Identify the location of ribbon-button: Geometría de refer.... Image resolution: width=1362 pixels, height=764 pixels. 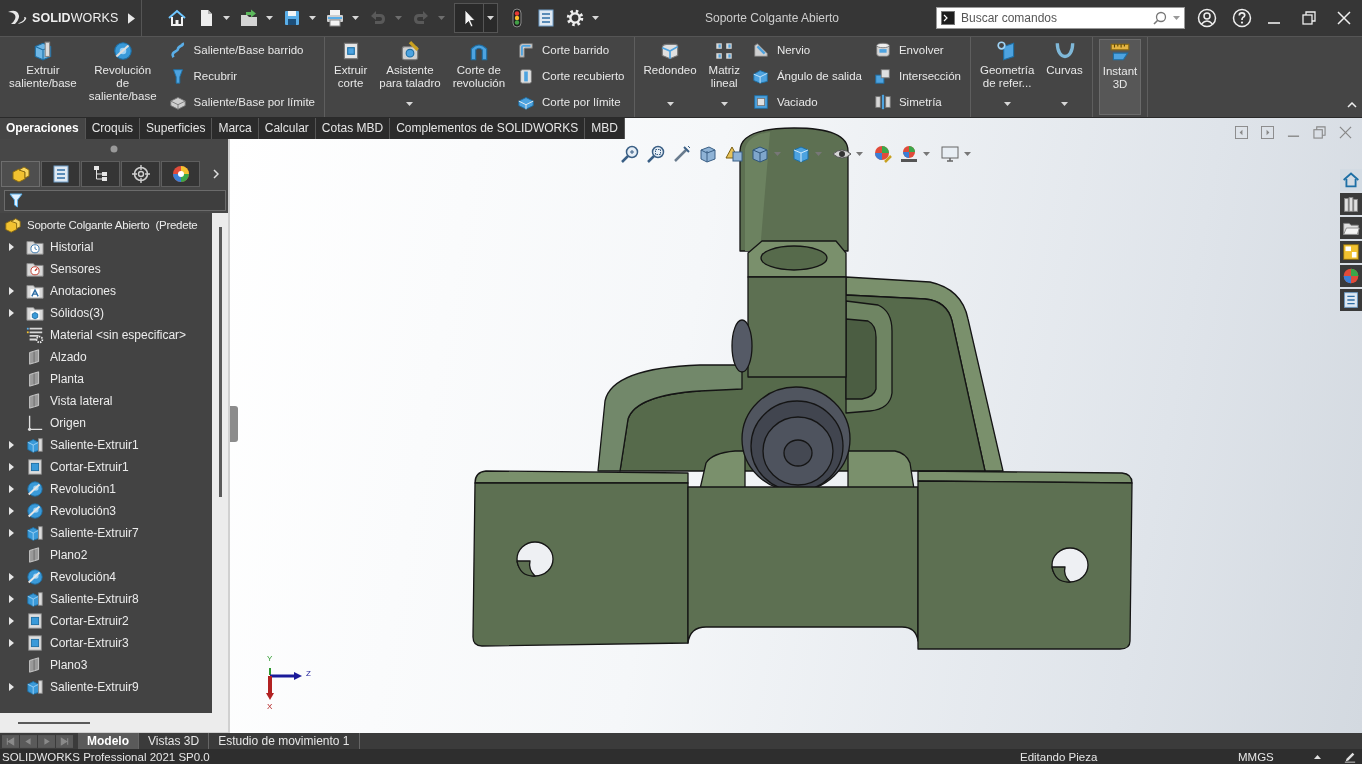
(1007, 77).